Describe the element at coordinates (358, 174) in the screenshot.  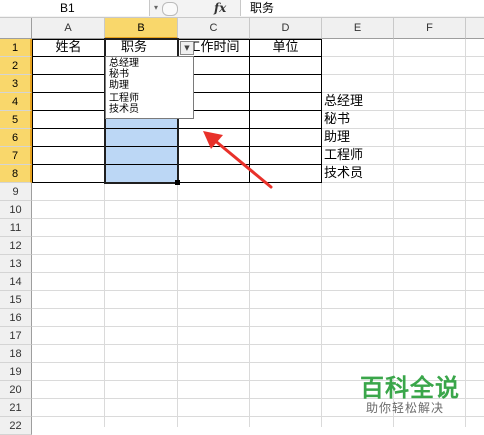
I see `cell-e8: 技术员` at that location.